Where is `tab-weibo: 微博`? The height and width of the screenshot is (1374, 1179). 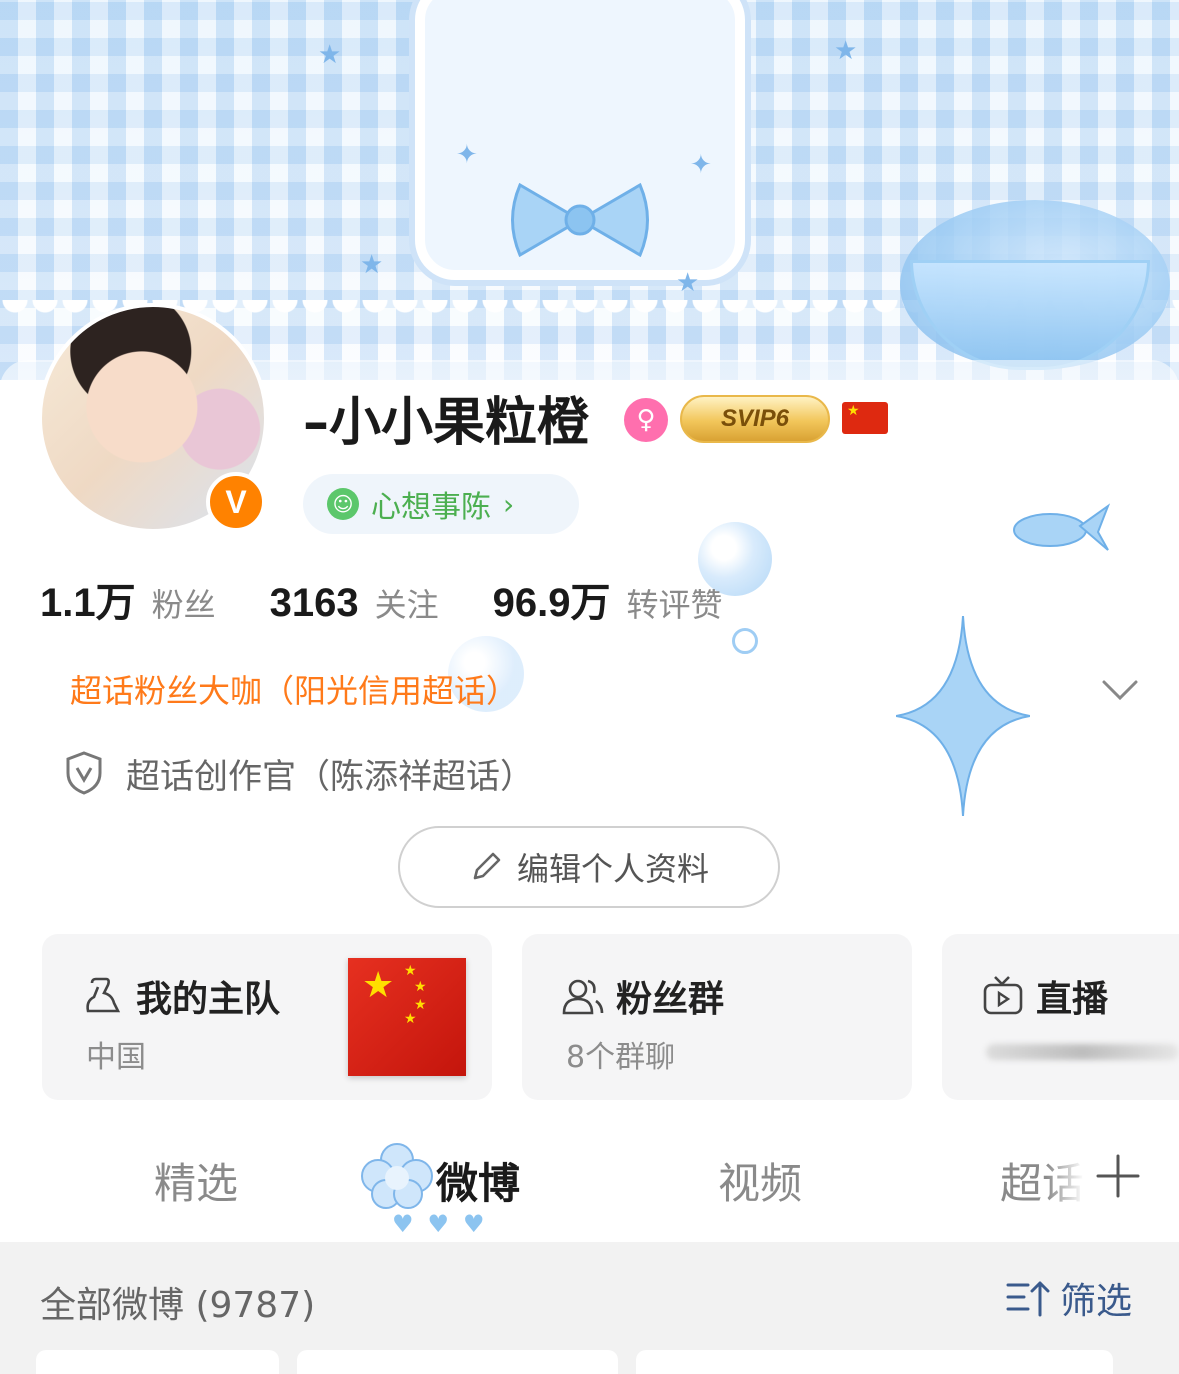
tab-weibo: 微博 is located at coordinates (478, 1180).